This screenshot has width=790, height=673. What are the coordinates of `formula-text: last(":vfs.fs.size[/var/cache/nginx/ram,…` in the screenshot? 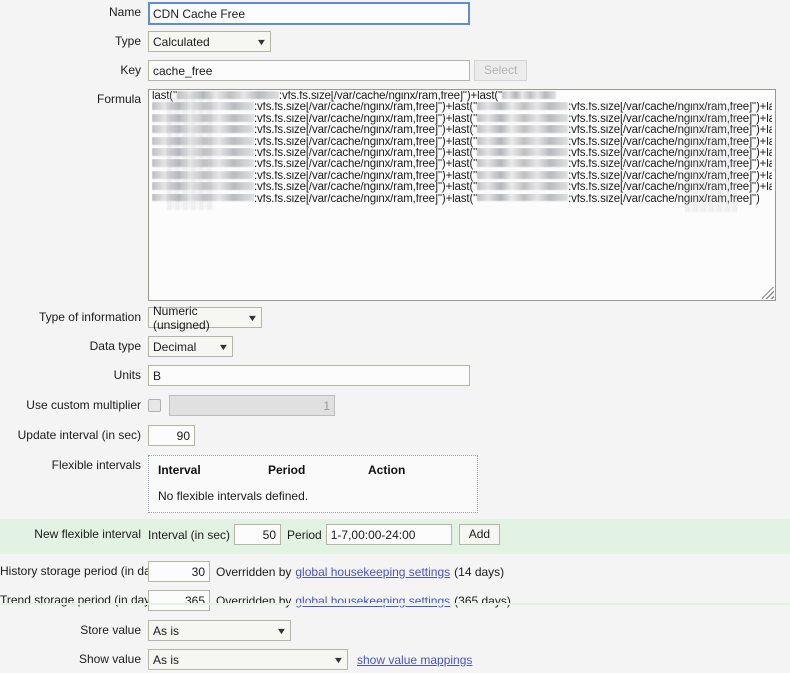 It's located at (462, 148).